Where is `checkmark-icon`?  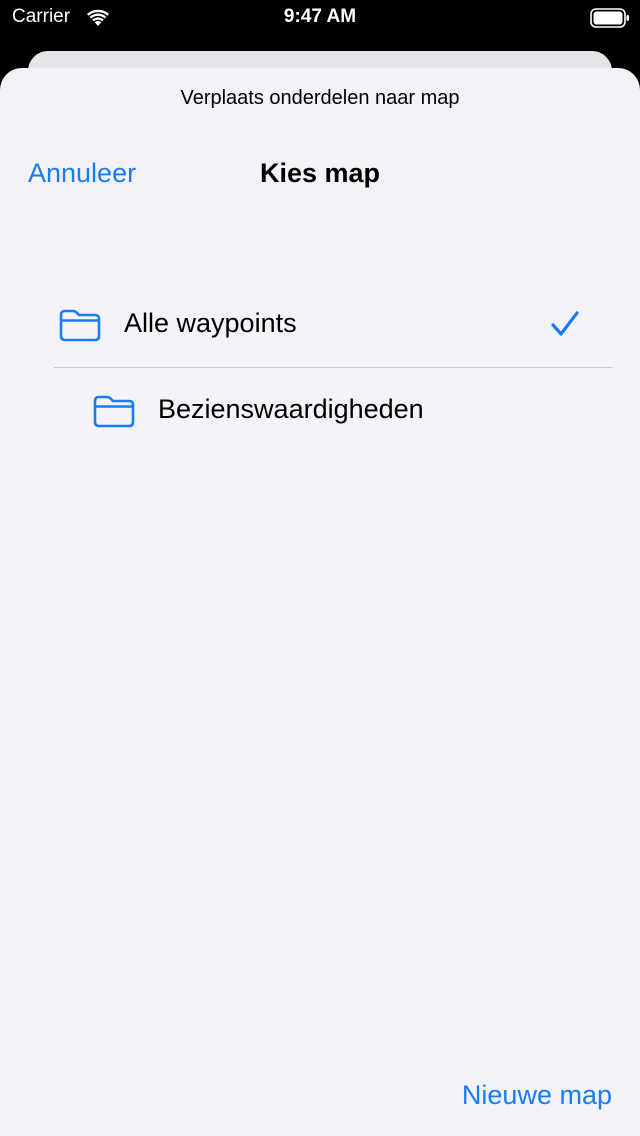
checkmark-icon is located at coordinates (565, 324).